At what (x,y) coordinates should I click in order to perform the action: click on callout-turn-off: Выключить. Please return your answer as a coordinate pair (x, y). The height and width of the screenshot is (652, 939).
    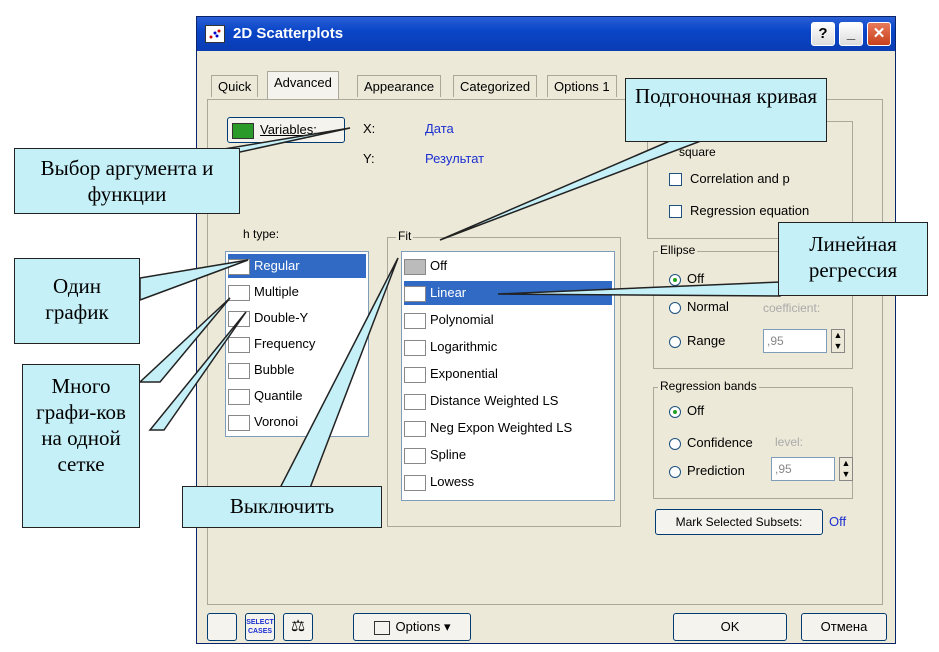
    Looking at the image, I should click on (282, 507).